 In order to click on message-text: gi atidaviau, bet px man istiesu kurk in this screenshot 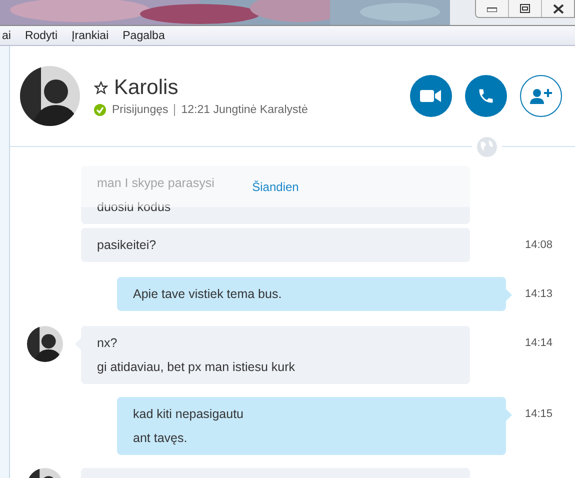, I will do `click(196, 367)`.